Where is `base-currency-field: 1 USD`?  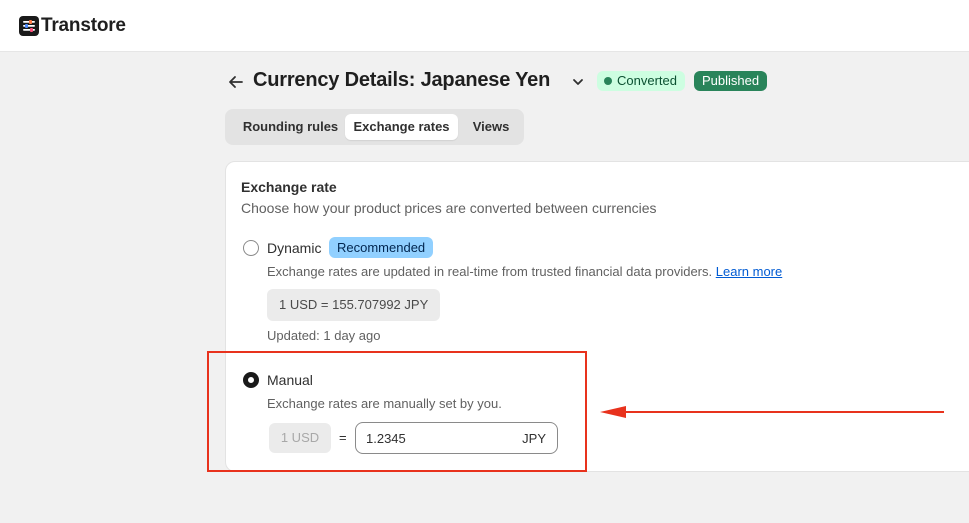
base-currency-field: 1 USD is located at coordinates (300, 438).